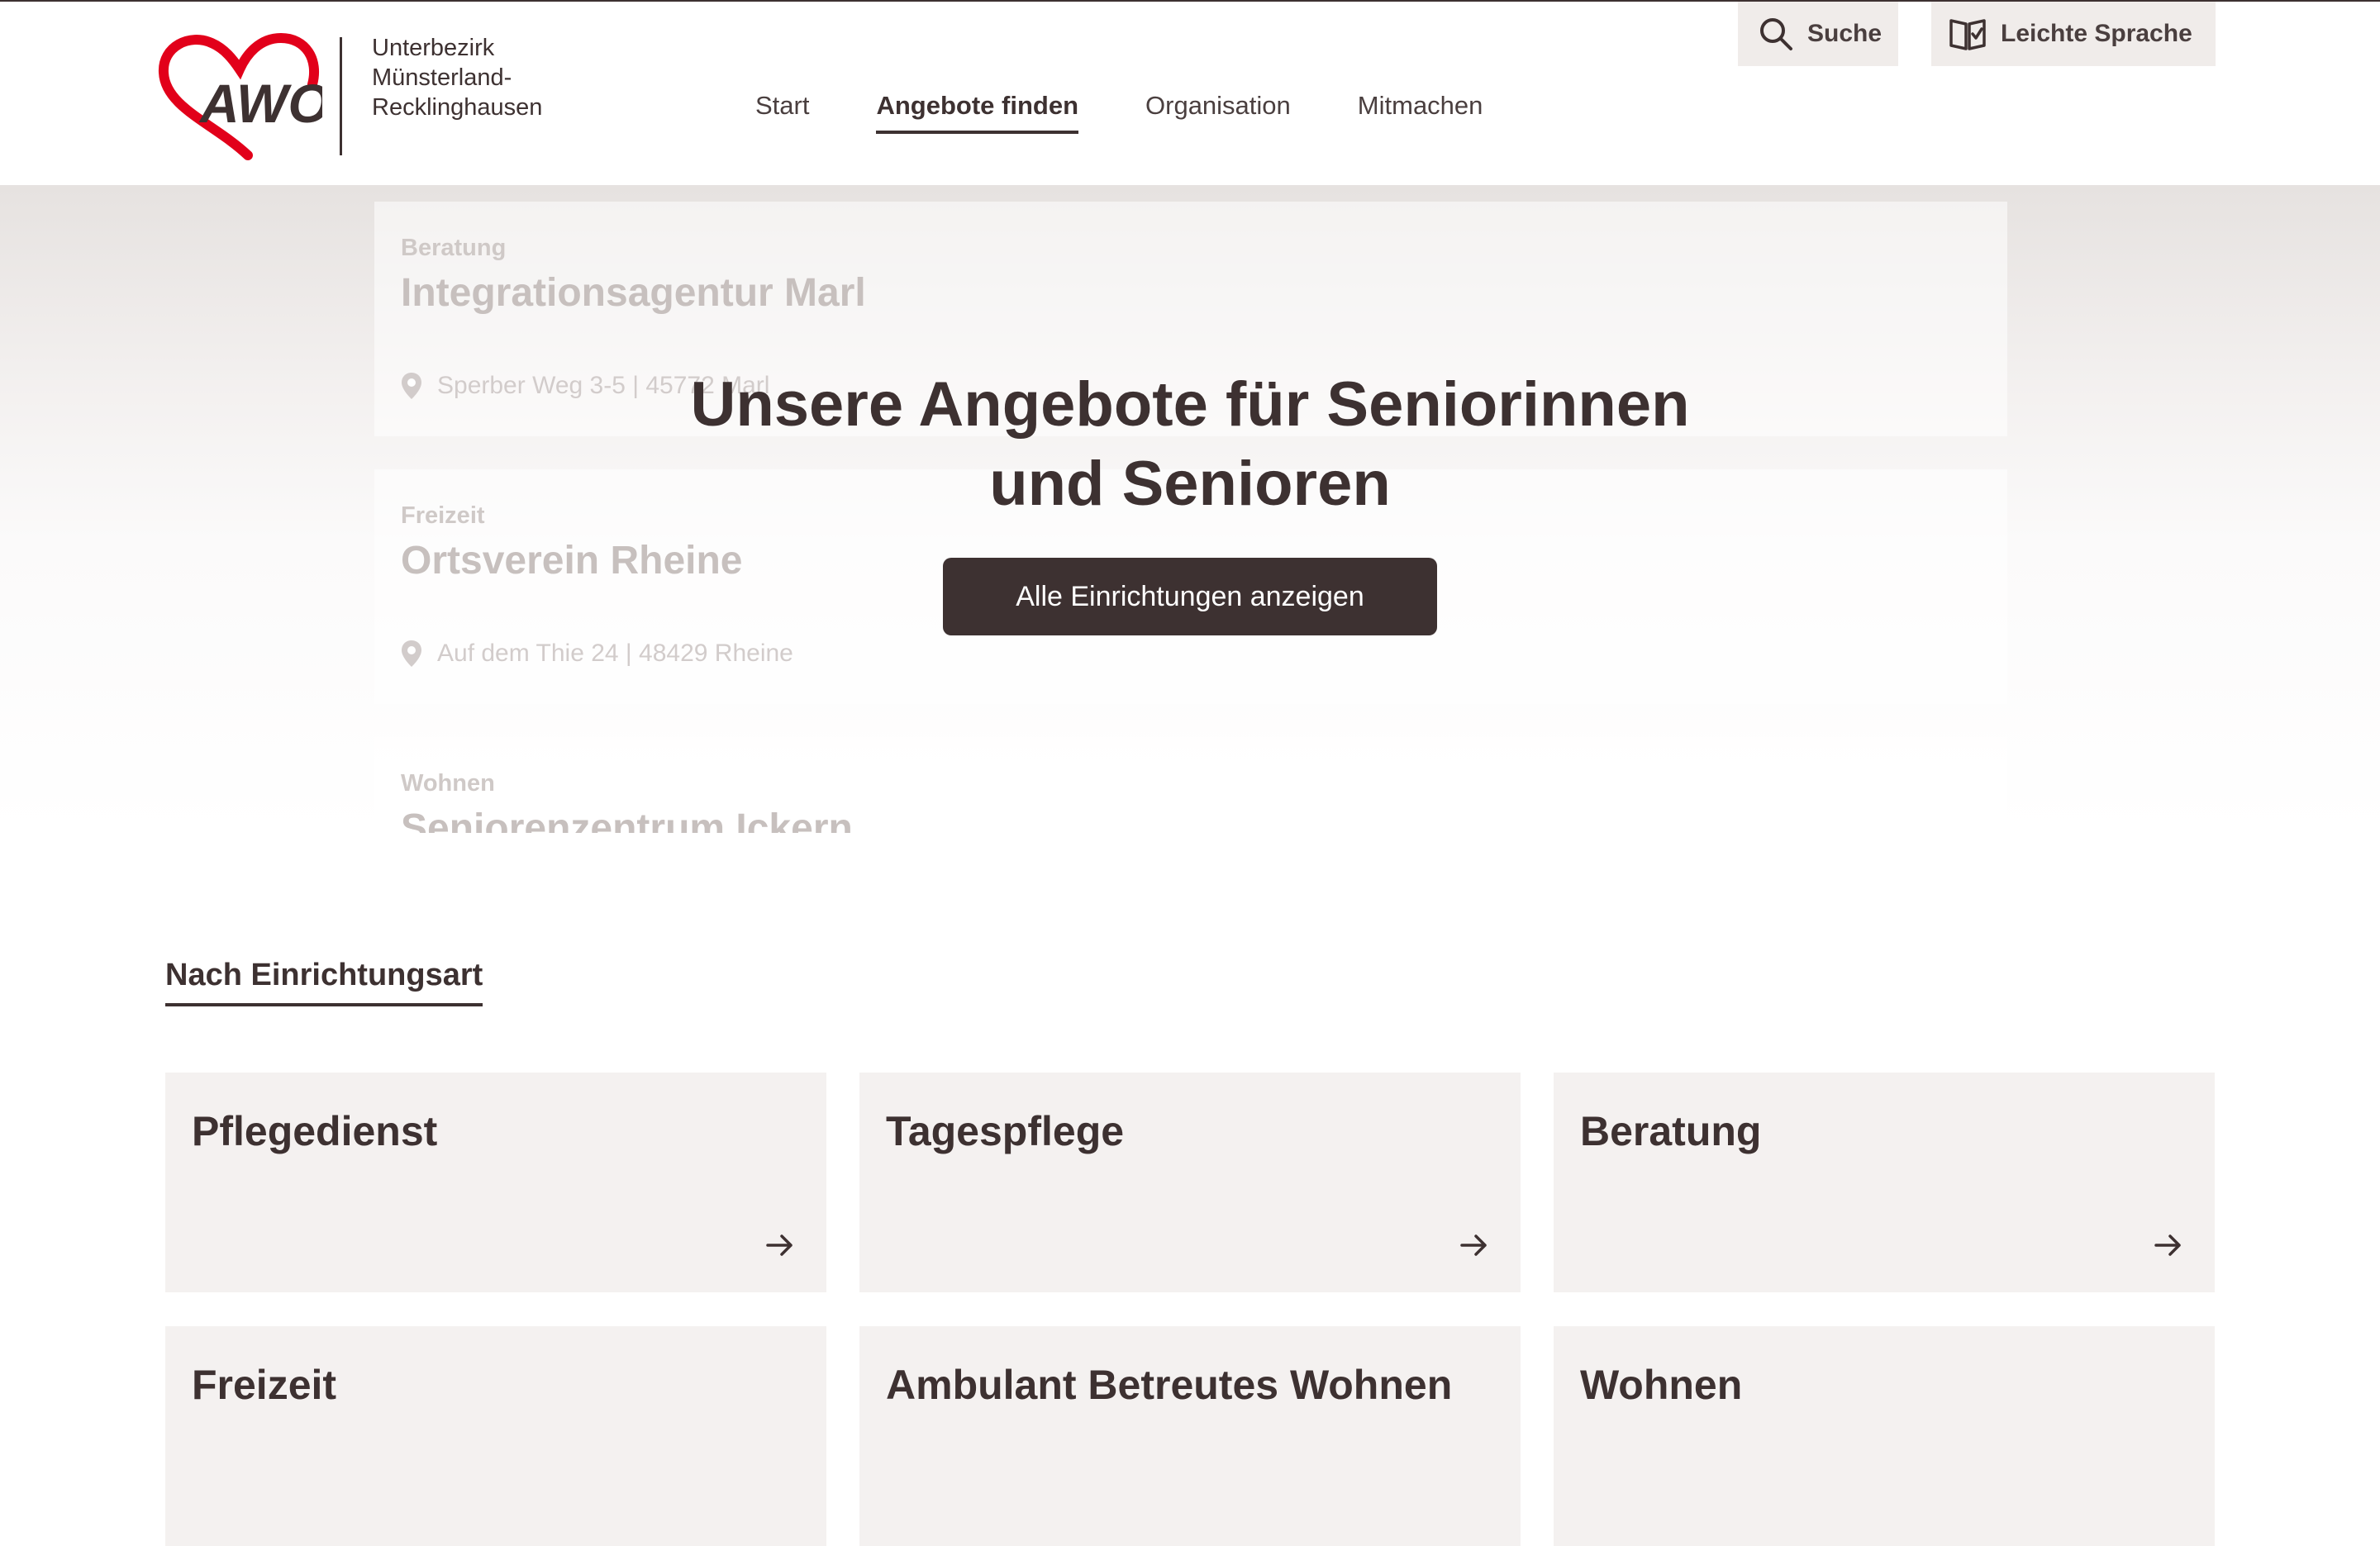  Describe the element at coordinates (411, 653) in the screenshot. I see `location-pin-icon` at that location.